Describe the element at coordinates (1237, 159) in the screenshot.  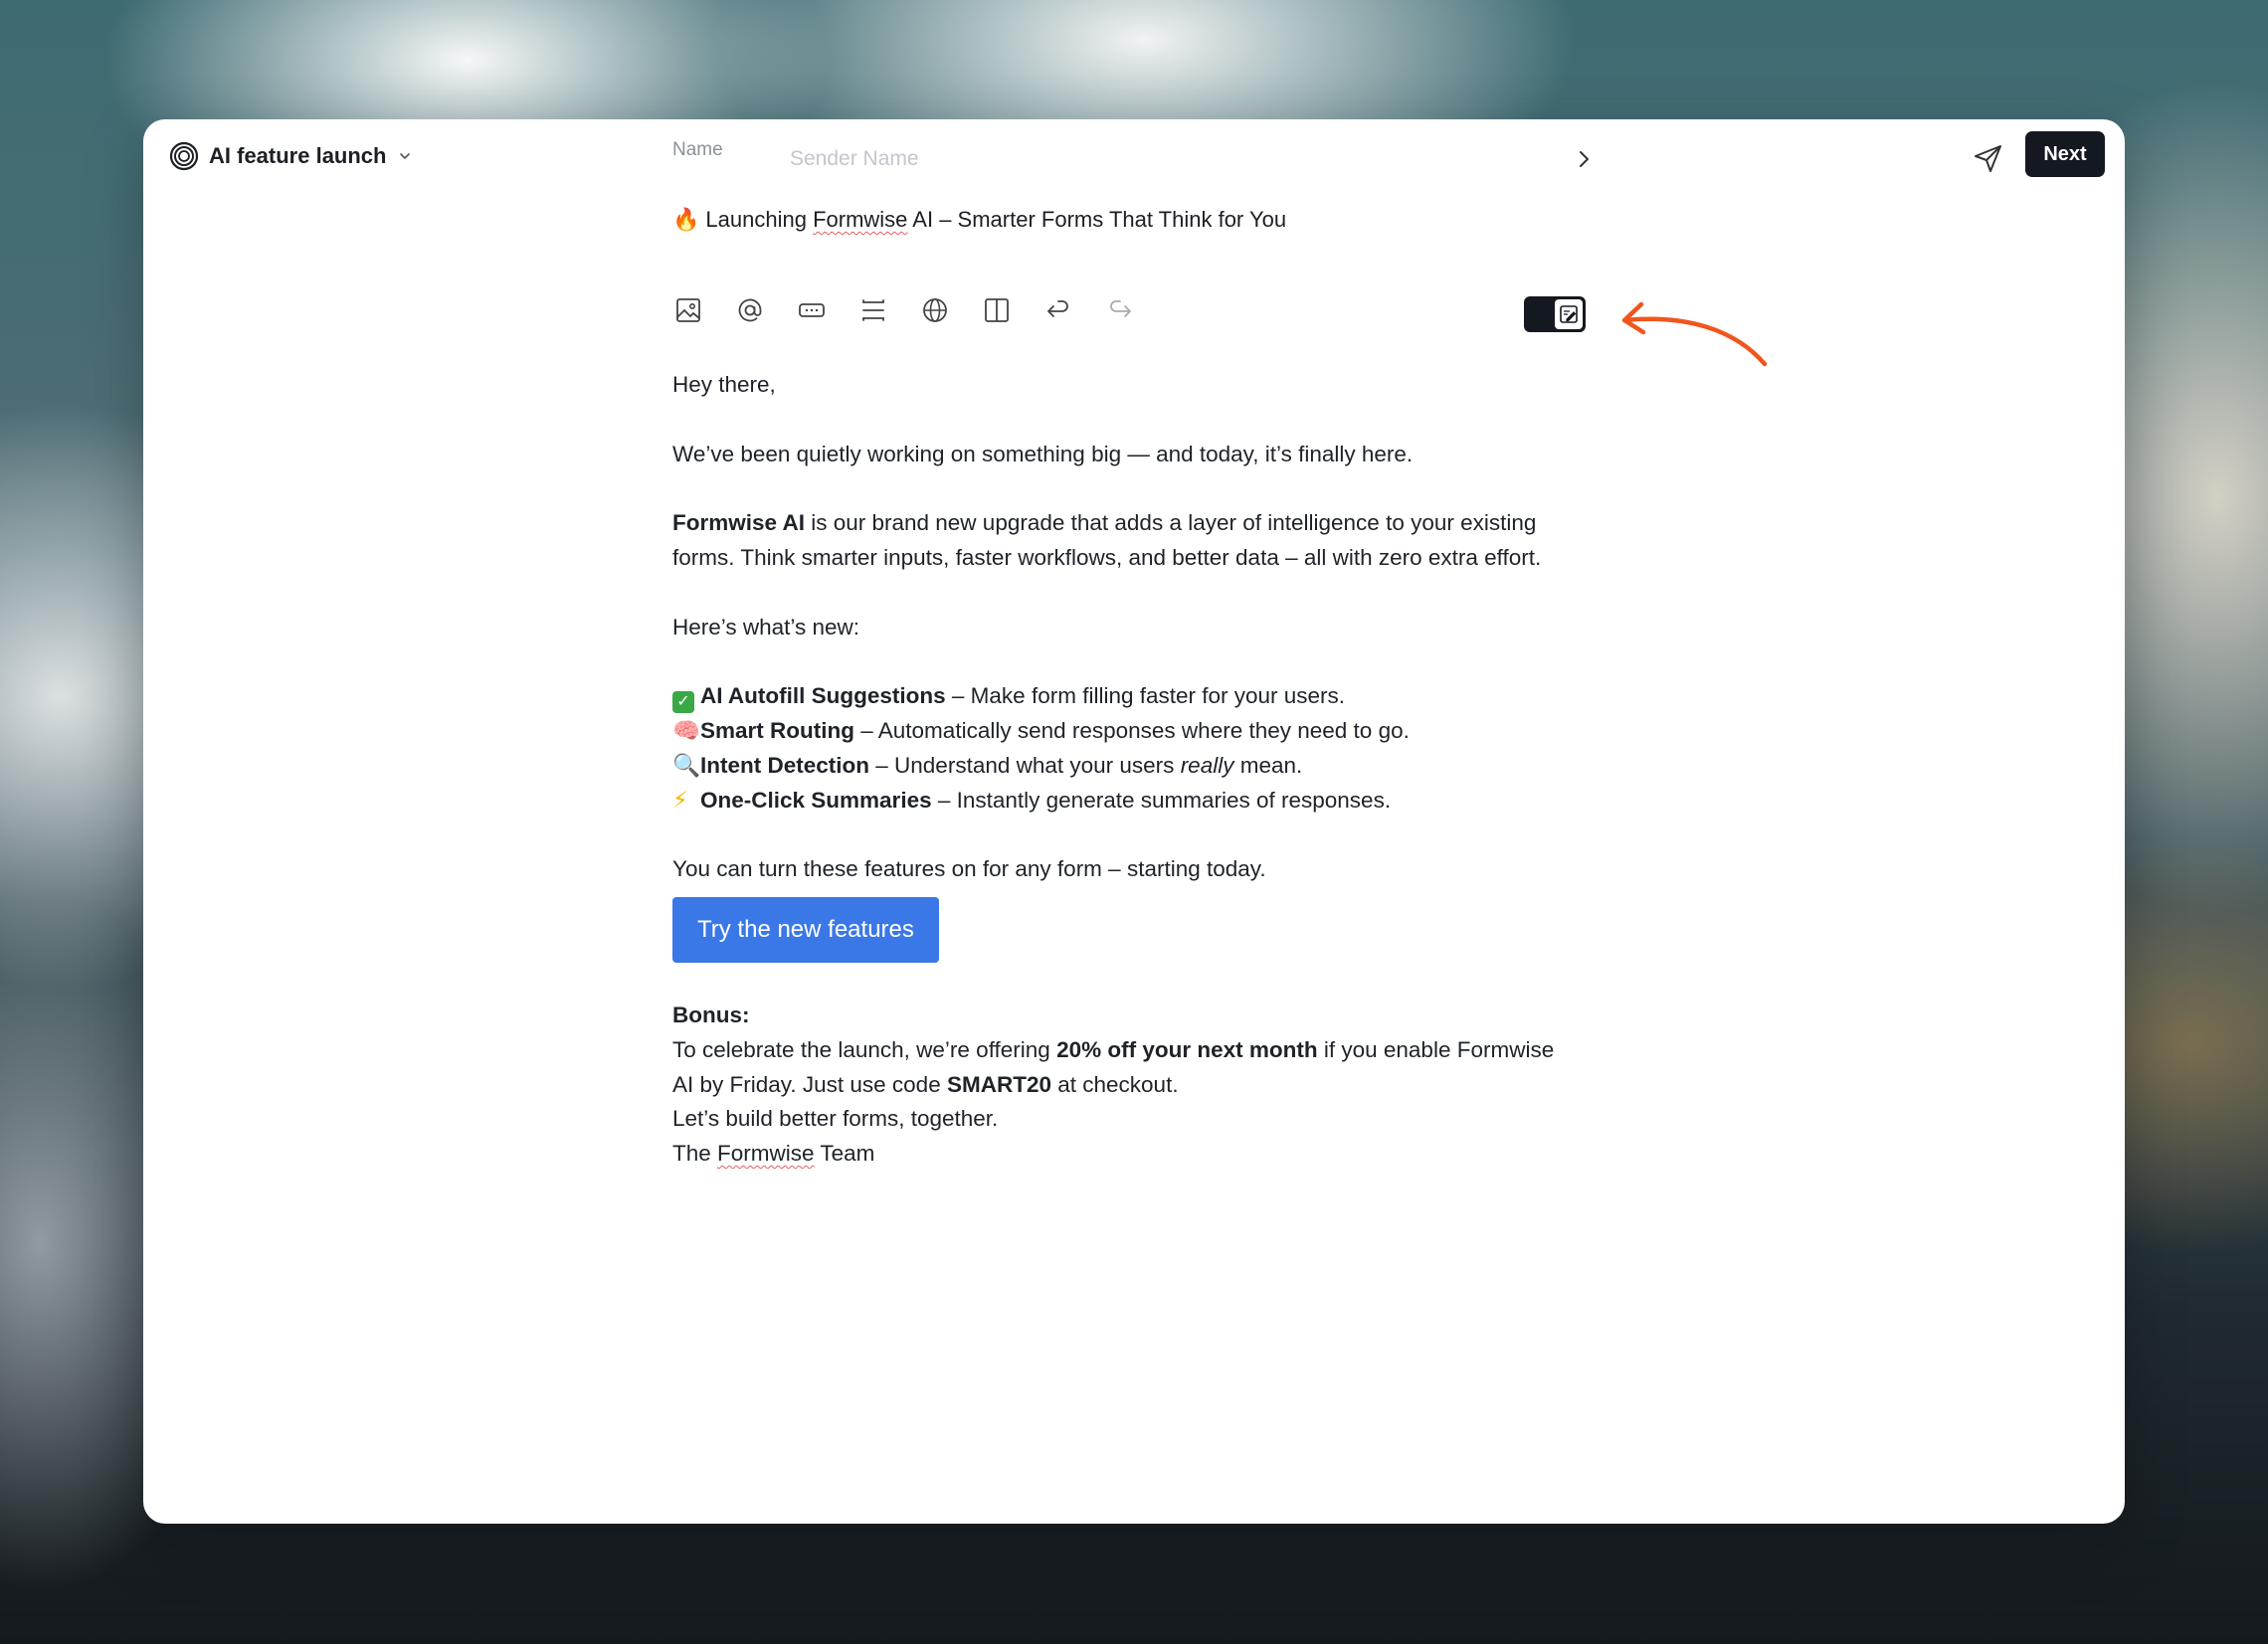
I see `sender-name-input` at that location.